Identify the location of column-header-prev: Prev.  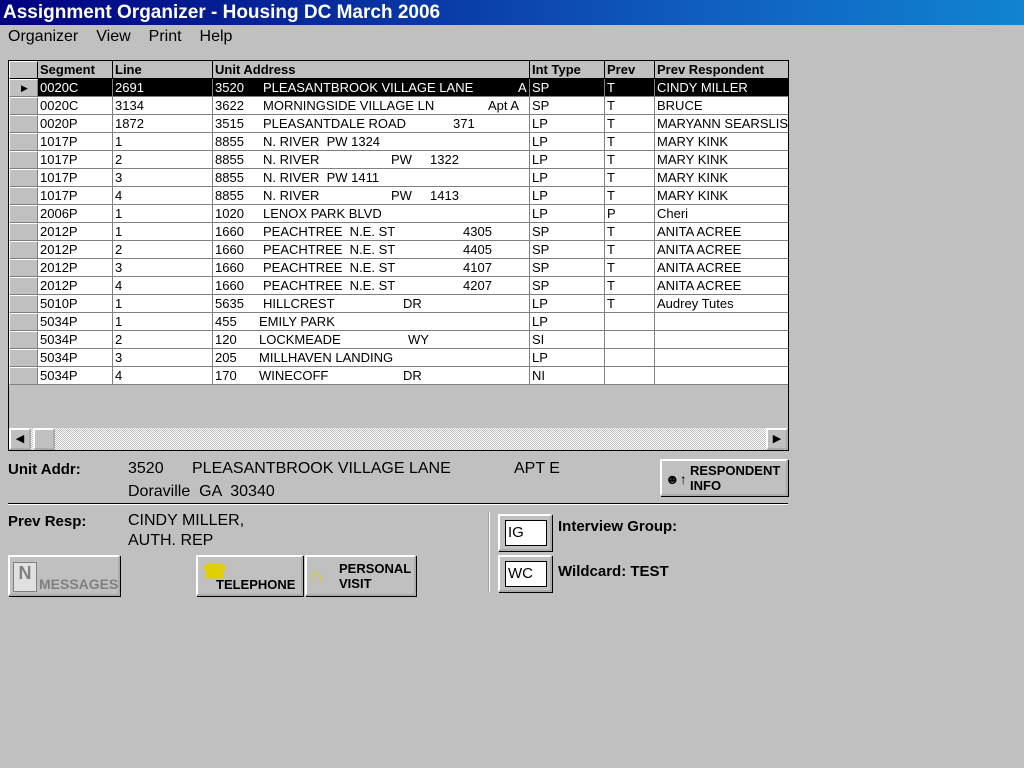
(630, 70).